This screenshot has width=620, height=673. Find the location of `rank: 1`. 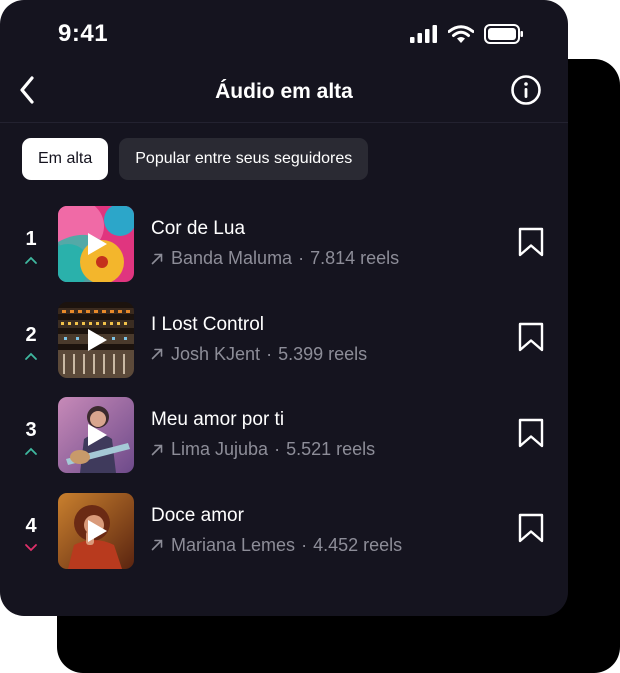

rank: 1 is located at coordinates (31, 246).